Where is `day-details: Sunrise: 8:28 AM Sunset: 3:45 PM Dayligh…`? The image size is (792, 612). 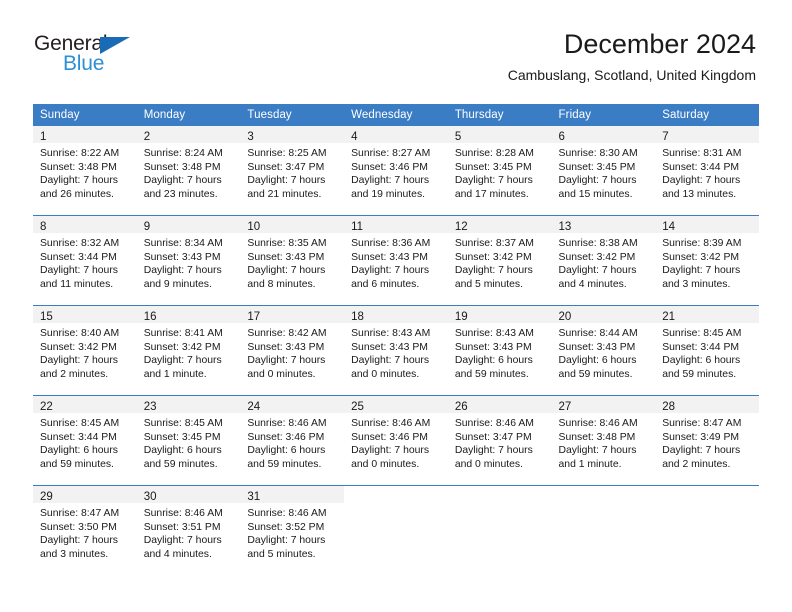 day-details: Sunrise: 8:28 AM Sunset: 3:45 PM Dayligh… is located at coordinates (494, 174).